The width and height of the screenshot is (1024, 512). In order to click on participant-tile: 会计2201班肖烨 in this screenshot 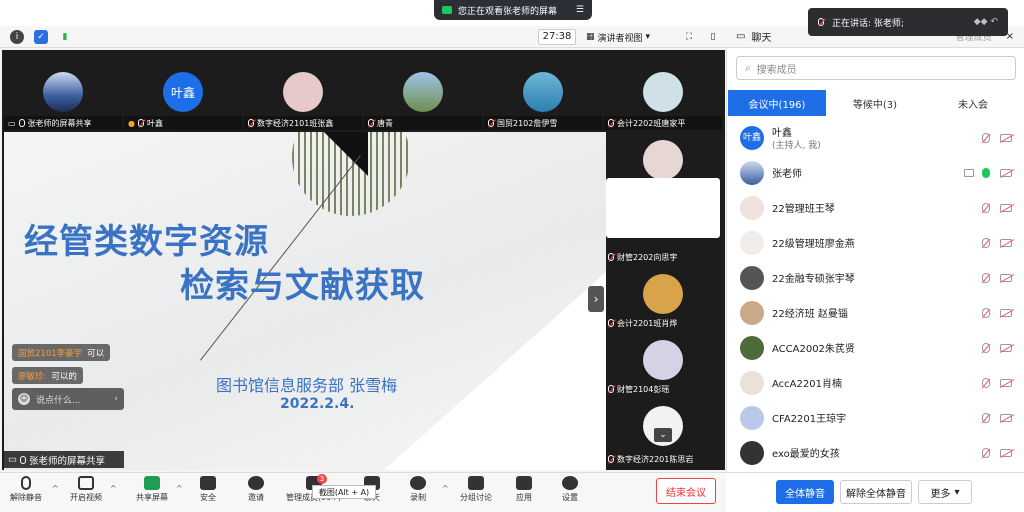, I will do `click(663, 299)`.